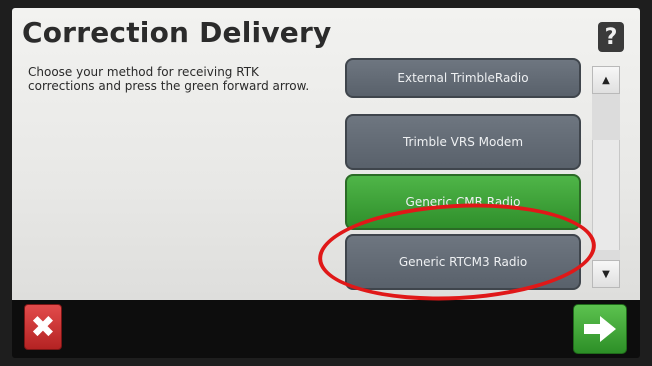 The width and height of the screenshot is (652, 366). Describe the element at coordinates (606, 195) in the screenshot. I see `scrollbar-thumb` at that location.